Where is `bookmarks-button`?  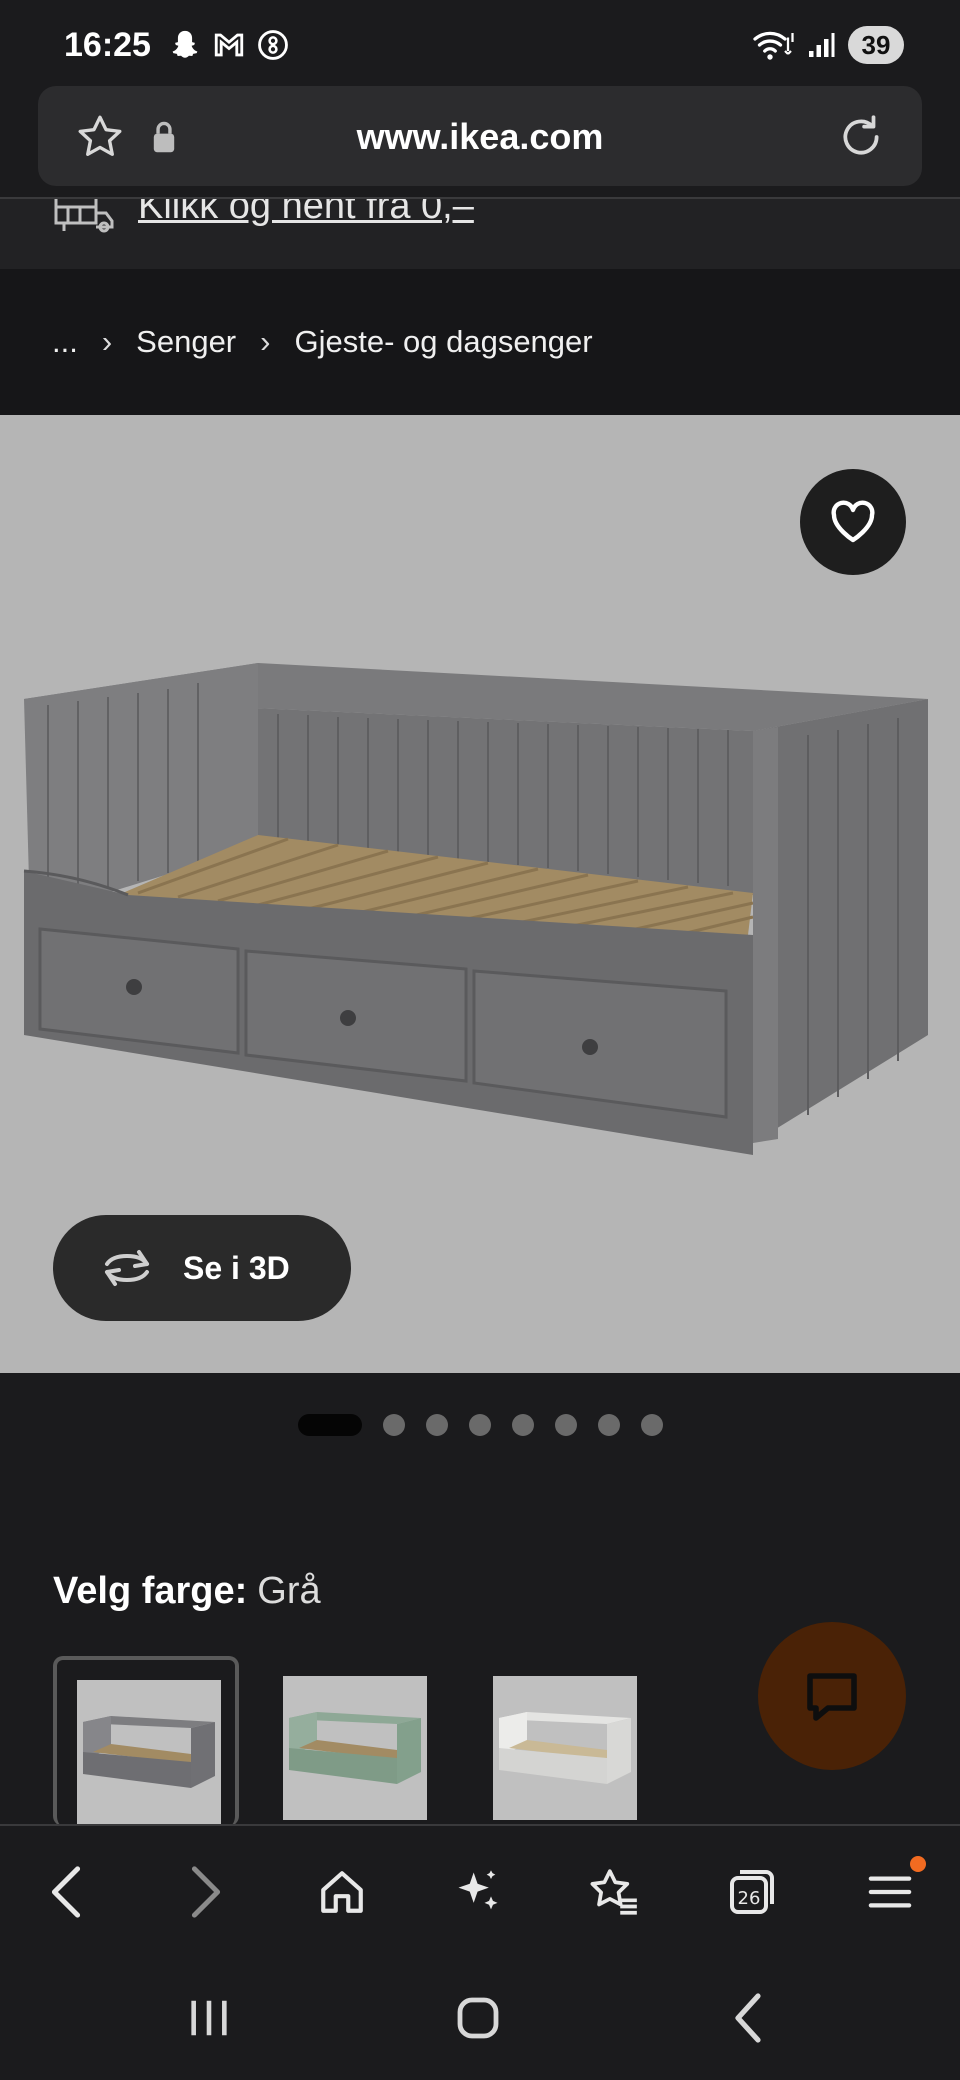
bookmarks-button is located at coordinates (614, 1892).